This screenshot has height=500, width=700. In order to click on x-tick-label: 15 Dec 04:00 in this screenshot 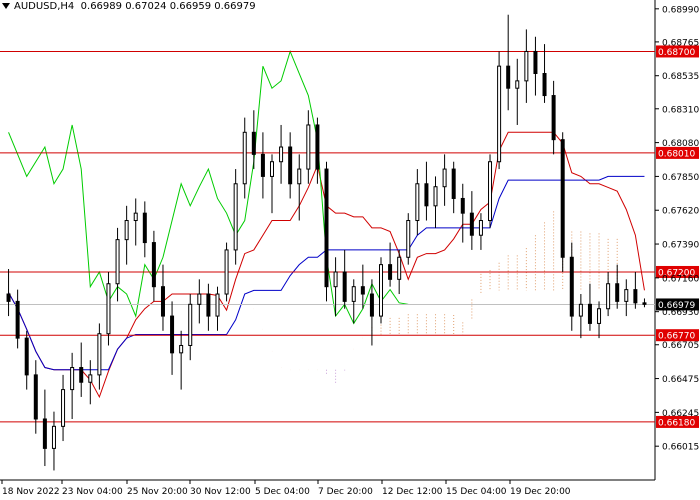, I will do `click(476, 492)`.